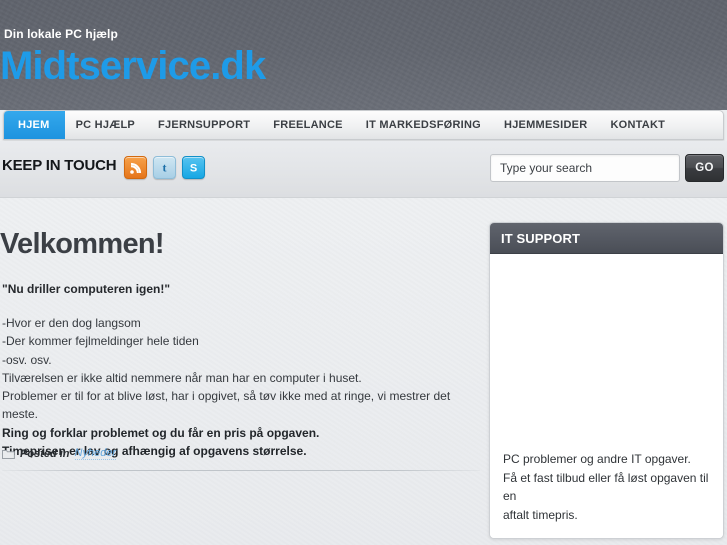 The image size is (727, 545). I want to click on social-links: t S, so click(164, 167).